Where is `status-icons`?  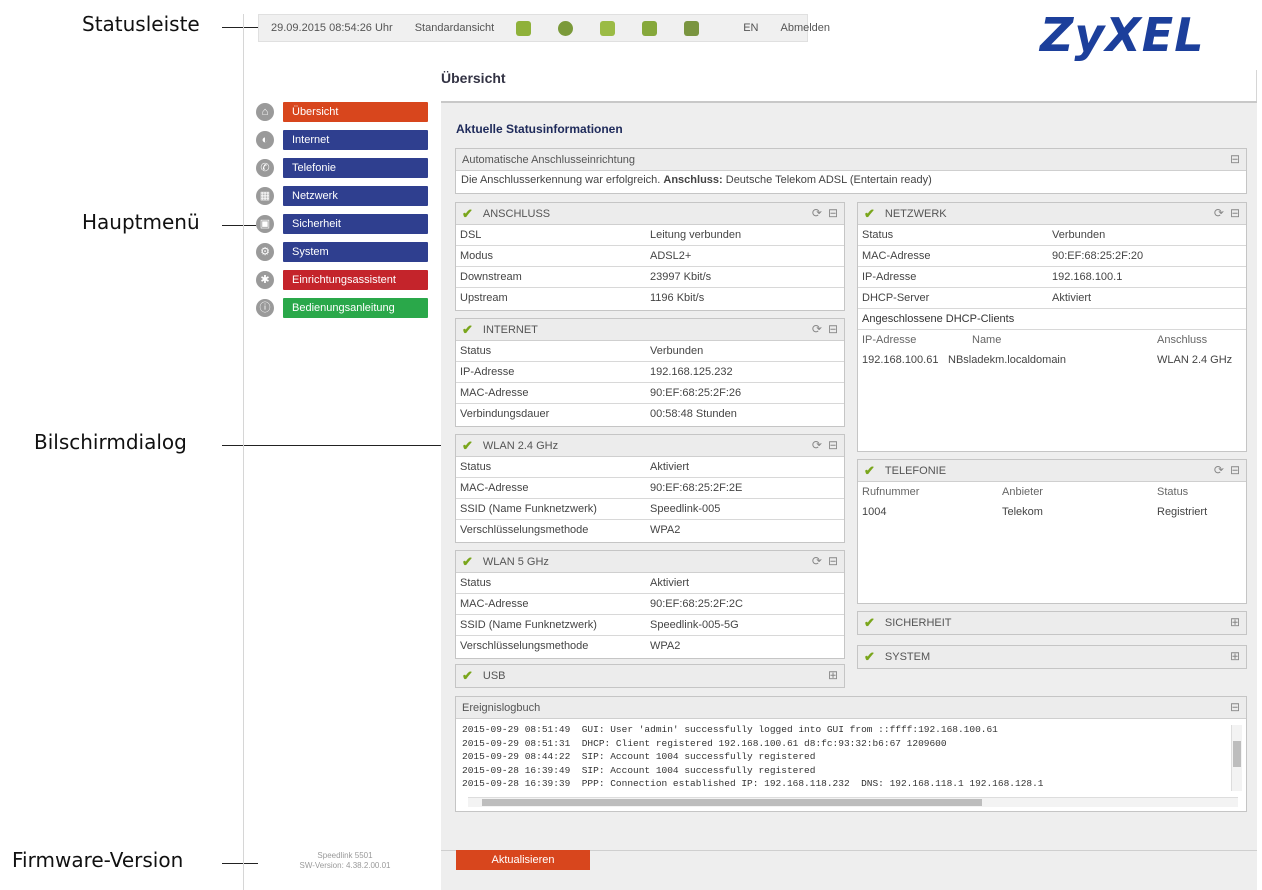
status-icons is located at coordinates (618, 28).